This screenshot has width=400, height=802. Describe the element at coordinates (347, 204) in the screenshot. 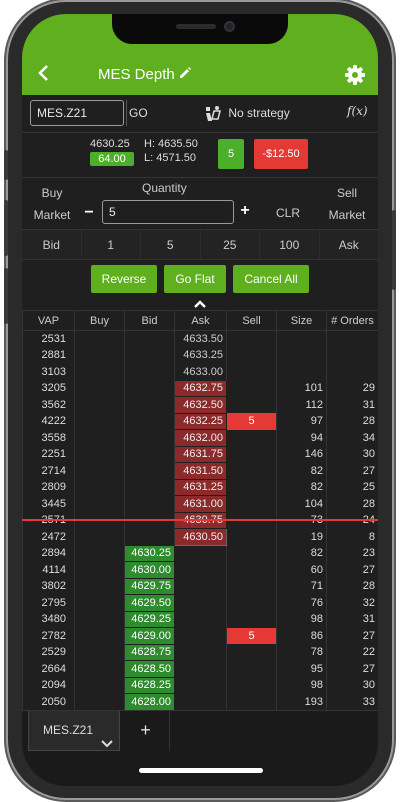

I see `sell-market-button: Sell Market` at that location.